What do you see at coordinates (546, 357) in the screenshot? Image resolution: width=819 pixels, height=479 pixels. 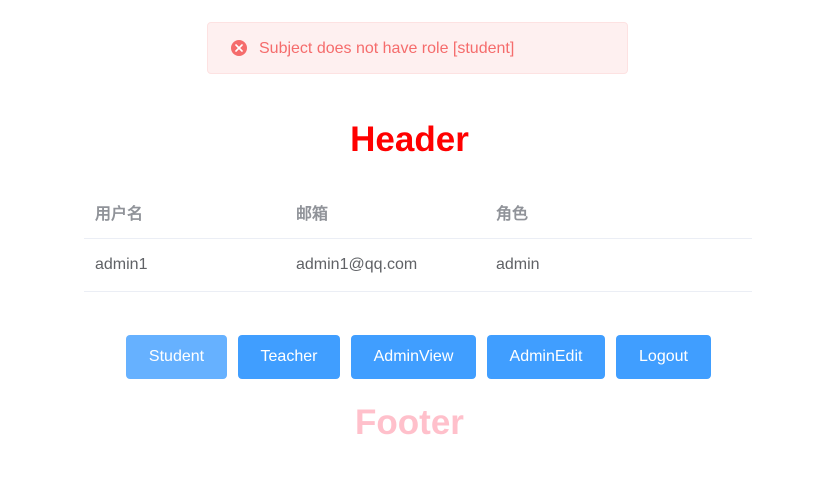 I see `admin-edit-button: AdminEdit` at bounding box center [546, 357].